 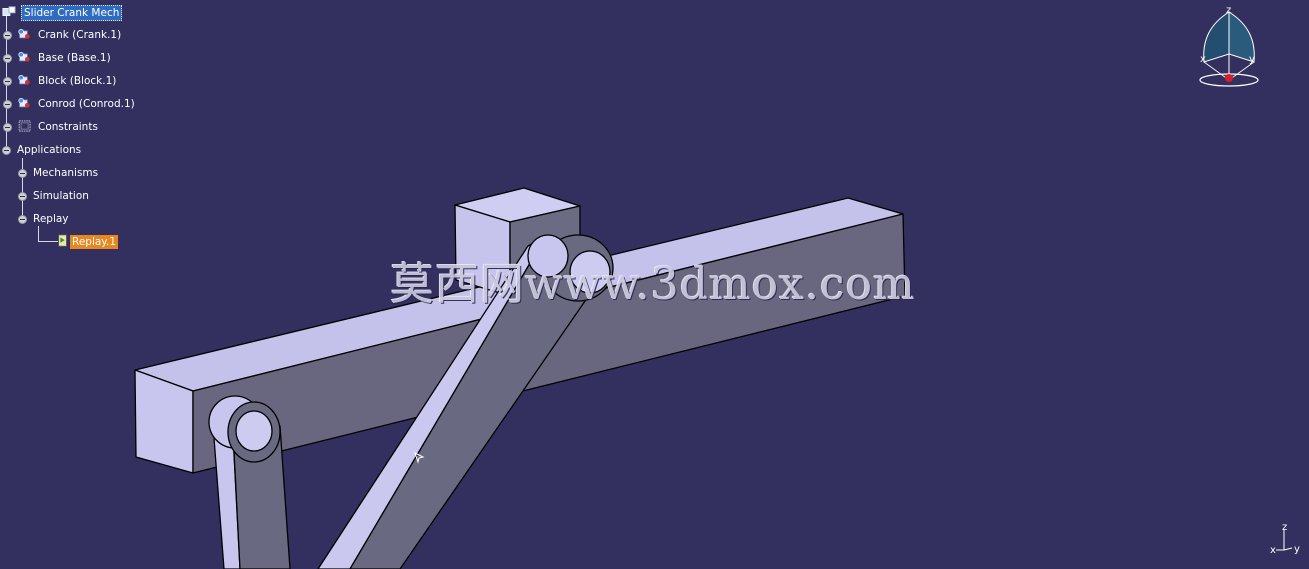 I want to click on watermark-text: 莫西网www.3dmox.com, so click(x=653, y=284).